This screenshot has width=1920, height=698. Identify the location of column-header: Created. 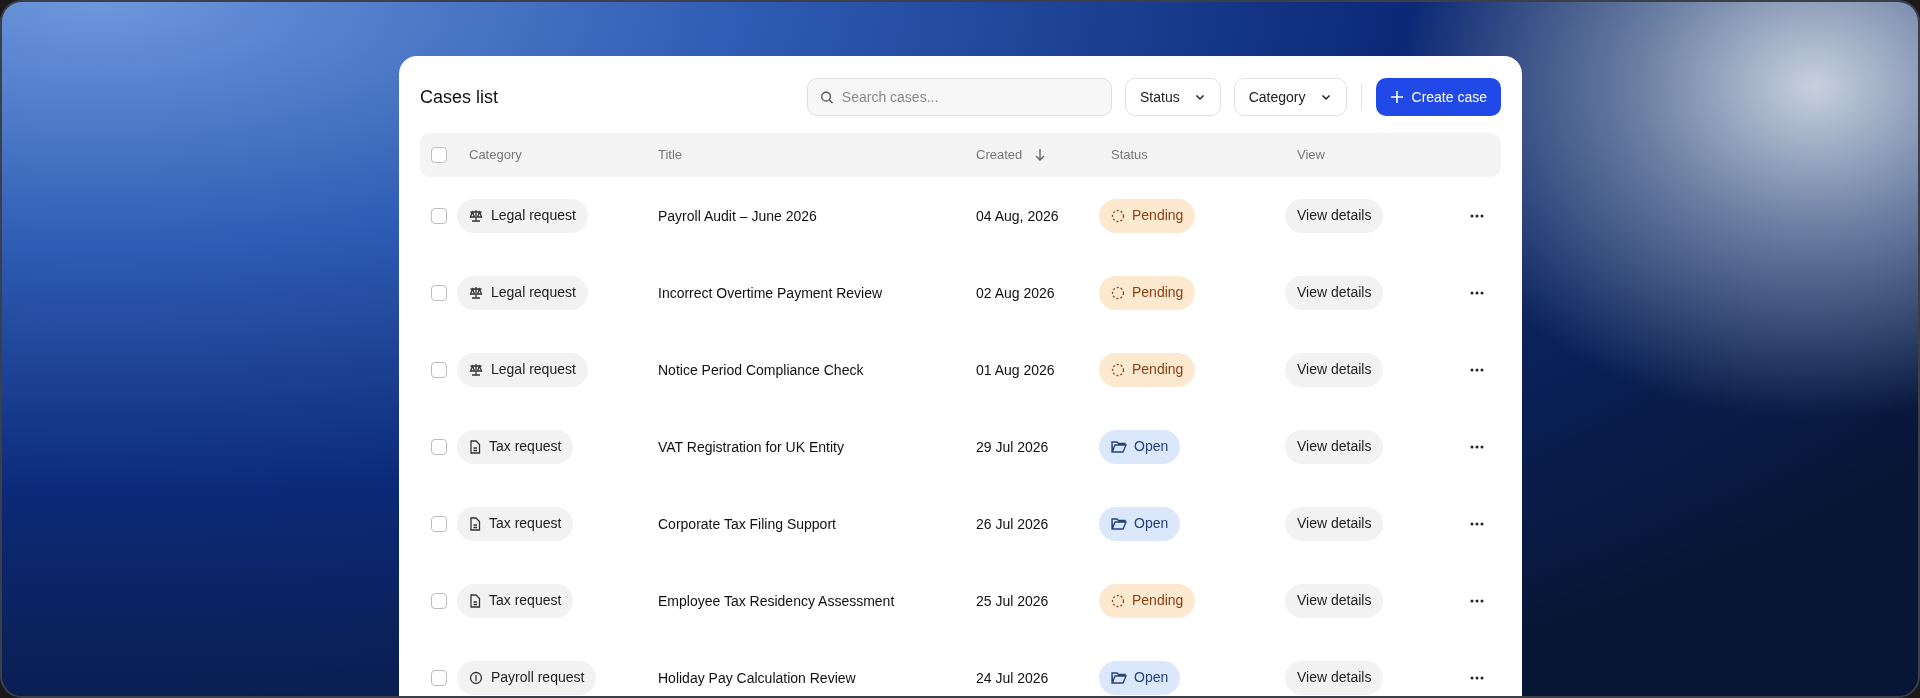
(999, 155).